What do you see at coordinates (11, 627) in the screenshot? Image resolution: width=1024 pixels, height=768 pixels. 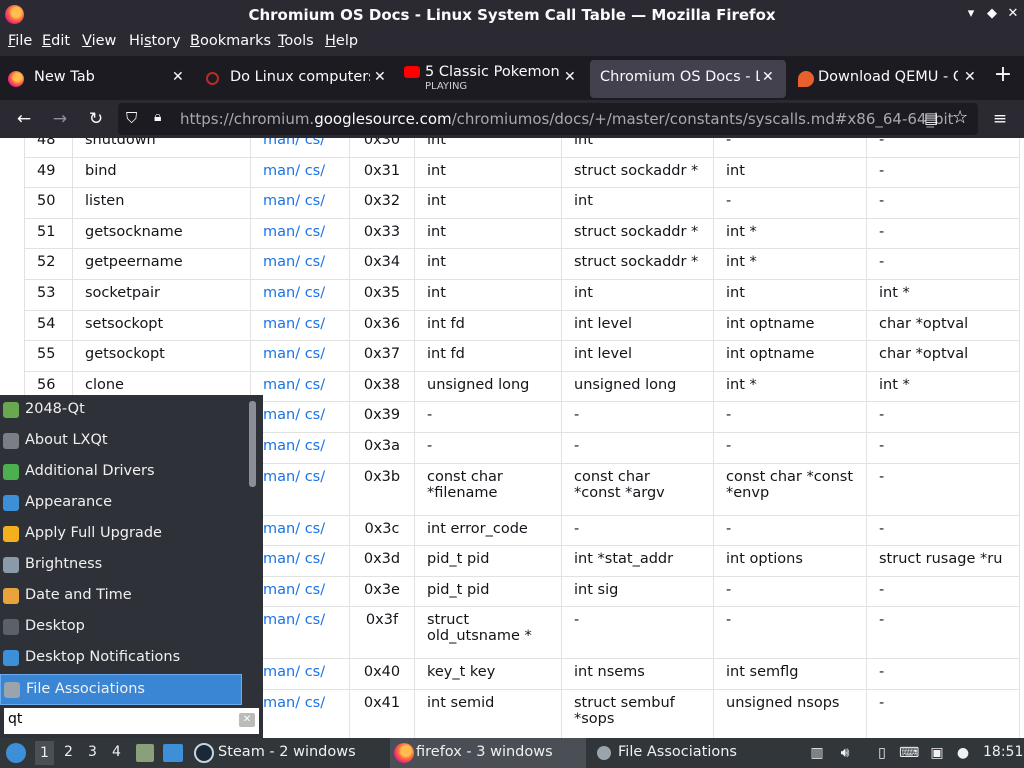 I see `app-icon` at bounding box center [11, 627].